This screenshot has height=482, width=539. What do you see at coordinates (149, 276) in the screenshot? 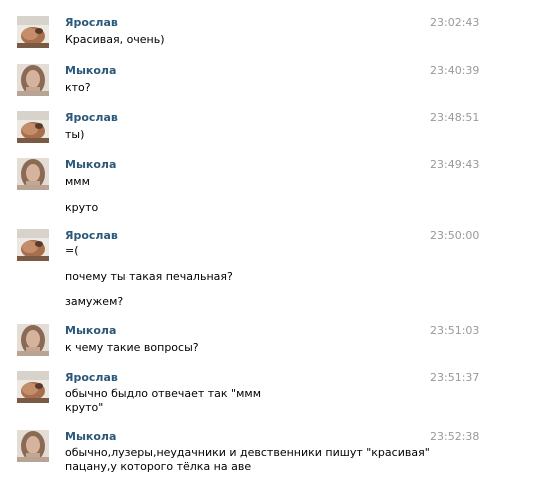
I see `message-text: почему ты такая печальная?` at bounding box center [149, 276].